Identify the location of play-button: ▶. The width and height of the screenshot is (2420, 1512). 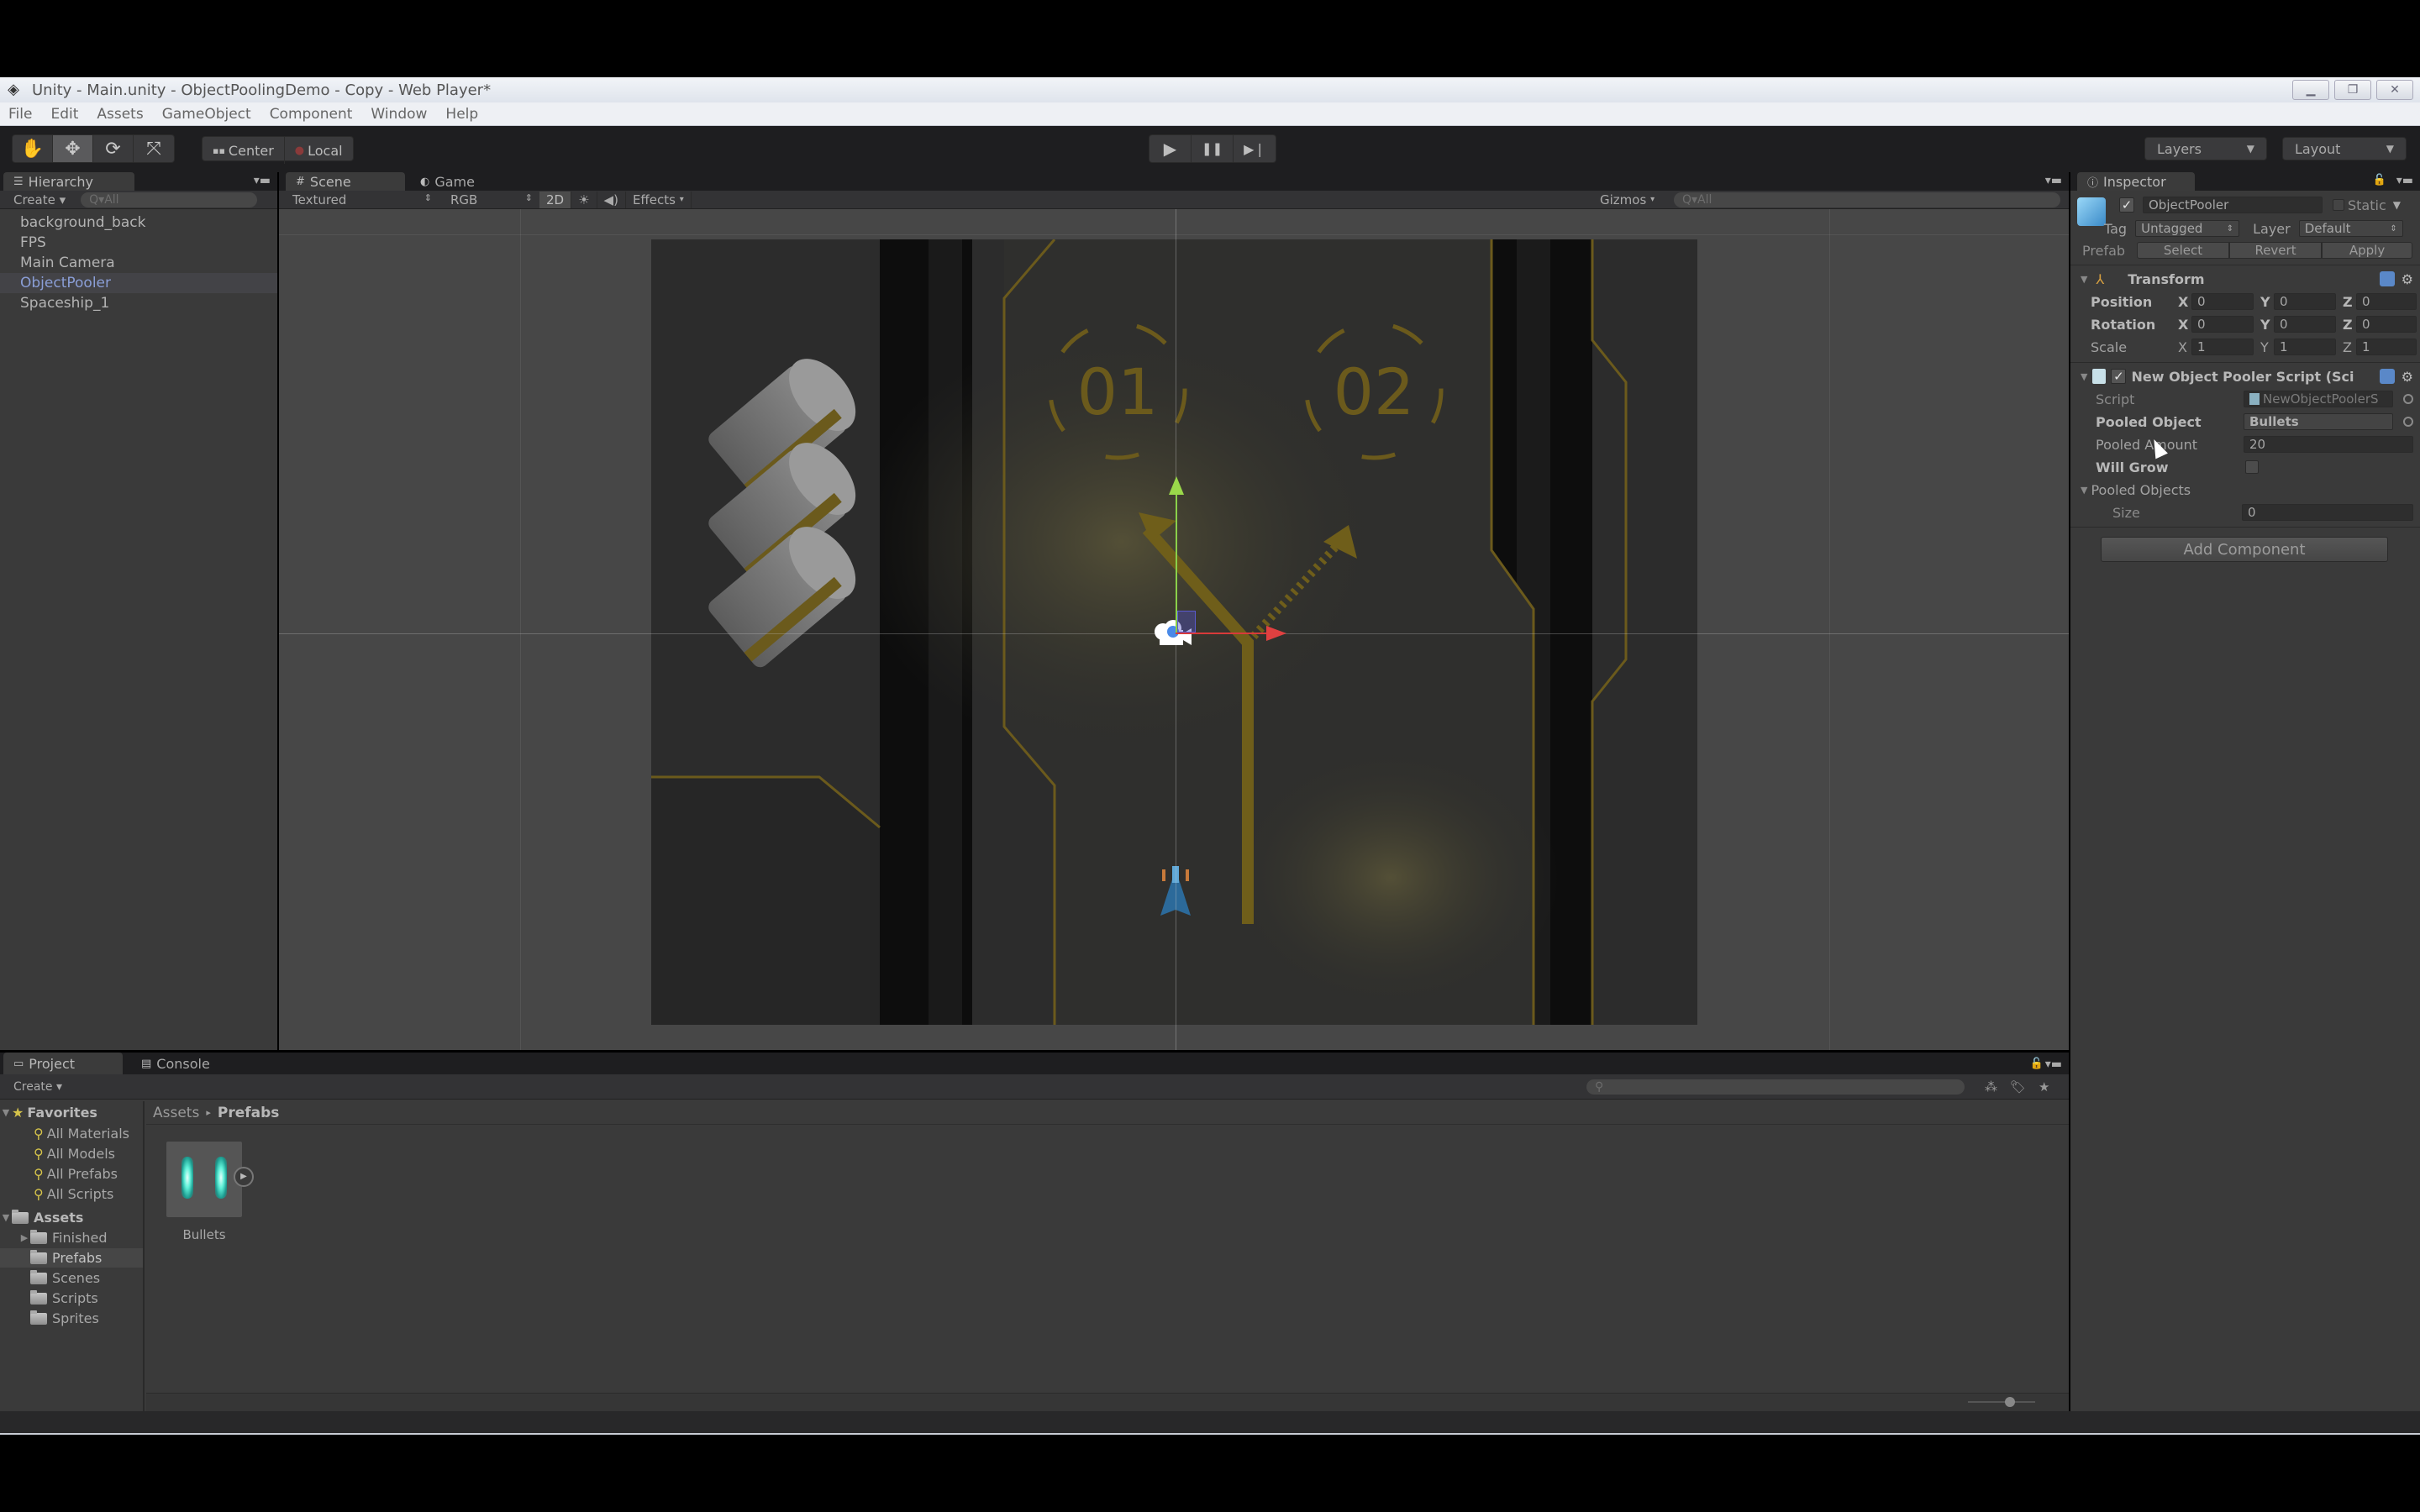
(1171, 148).